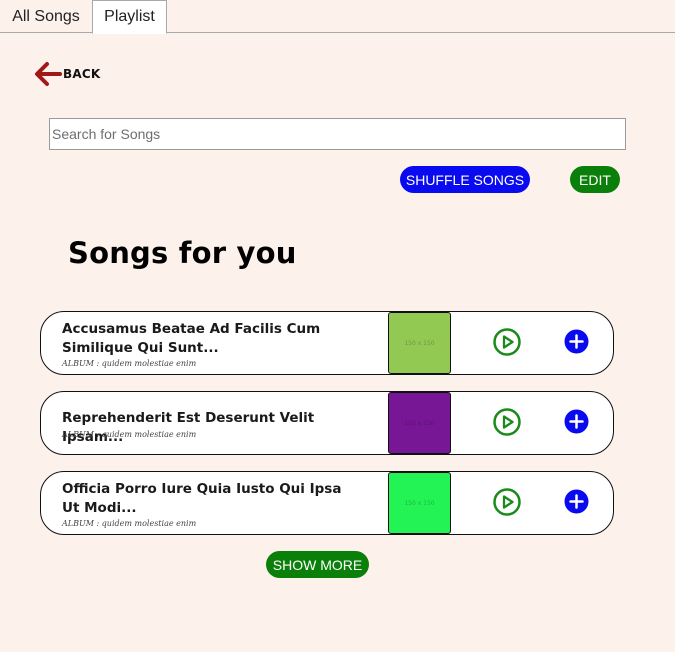 The image size is (675, 652). Describe the element at coordinates (129, 17) in the screenshot. I see `tab-playlist: Playlist` at that location.